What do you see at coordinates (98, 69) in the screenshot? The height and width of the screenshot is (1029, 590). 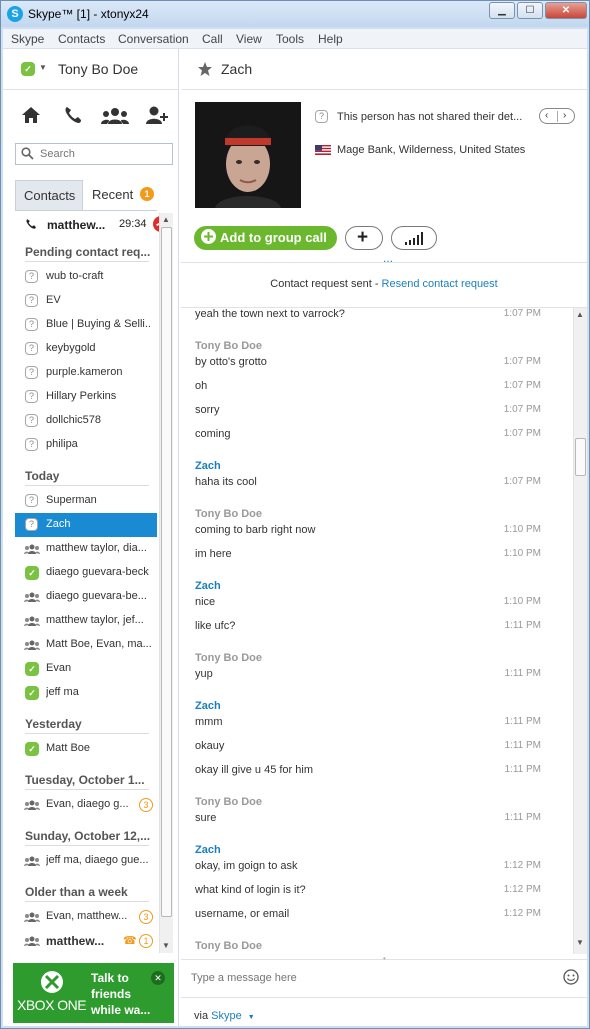 I see `profile-name: Tony Bo Doe` at bounding box center [98, 69].